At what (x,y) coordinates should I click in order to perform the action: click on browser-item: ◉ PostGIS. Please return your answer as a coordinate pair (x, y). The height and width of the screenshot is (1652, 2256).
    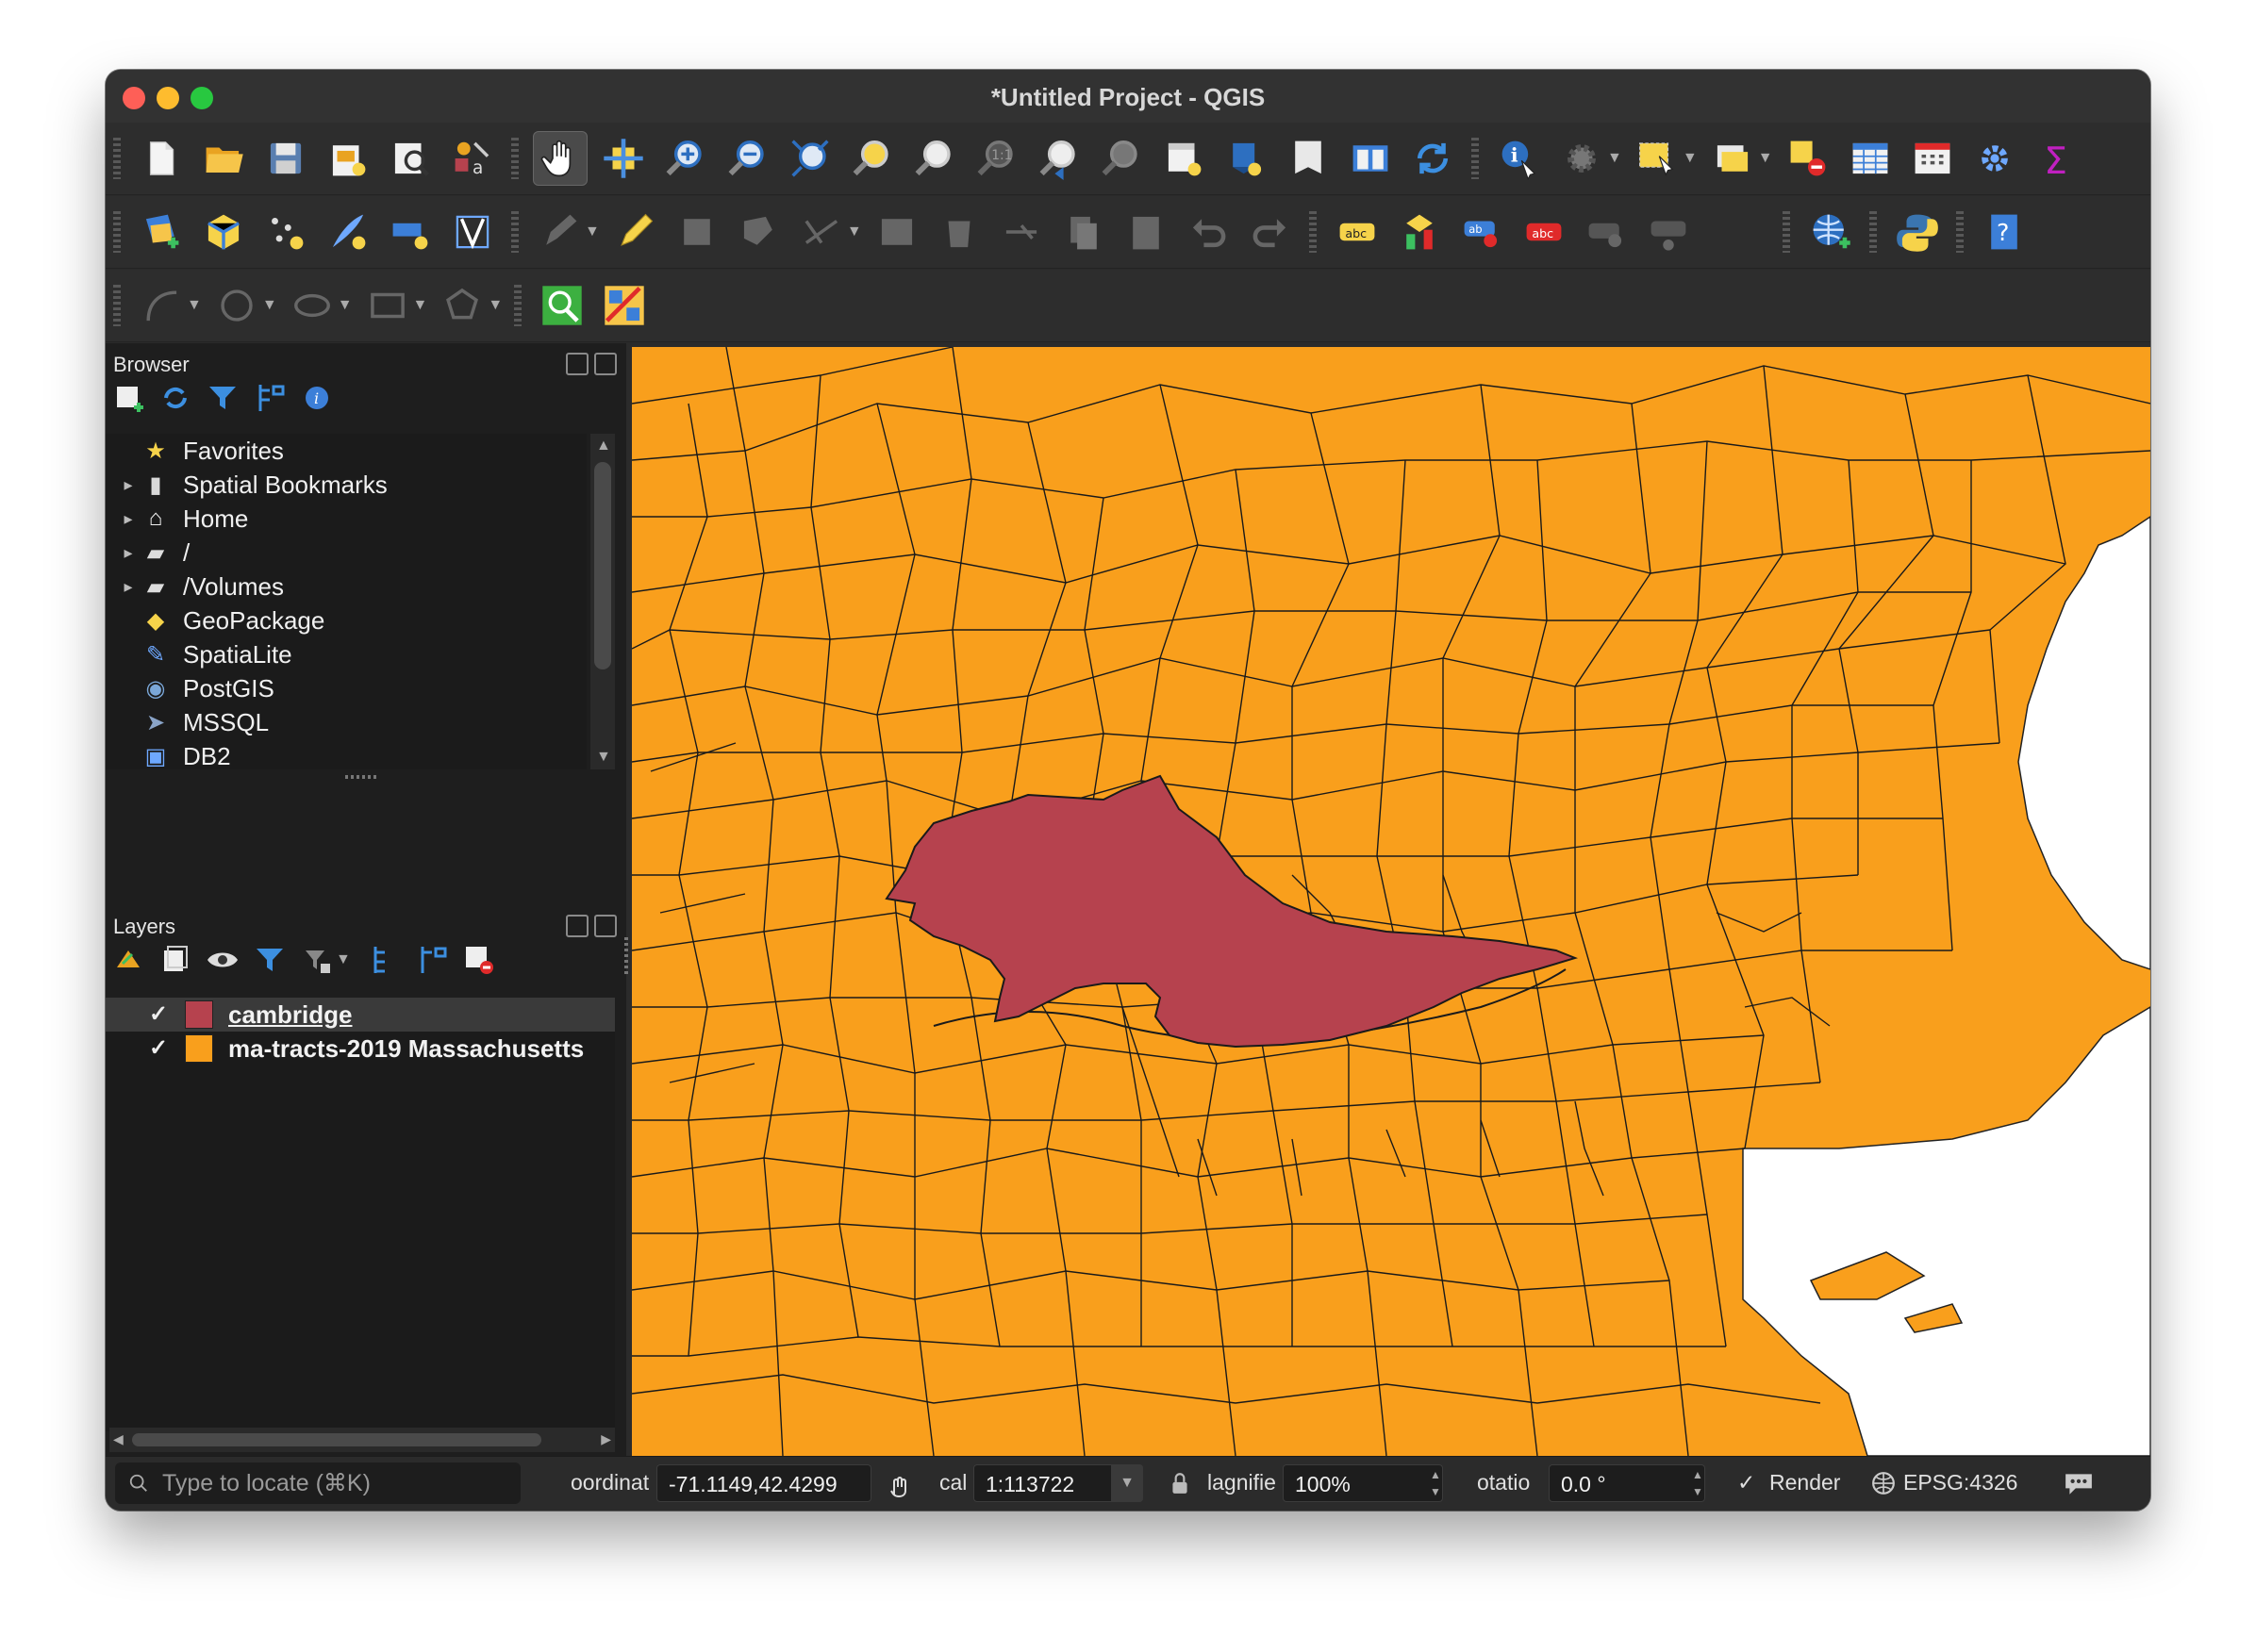
    Looking at the image, I should click on (347, 688).